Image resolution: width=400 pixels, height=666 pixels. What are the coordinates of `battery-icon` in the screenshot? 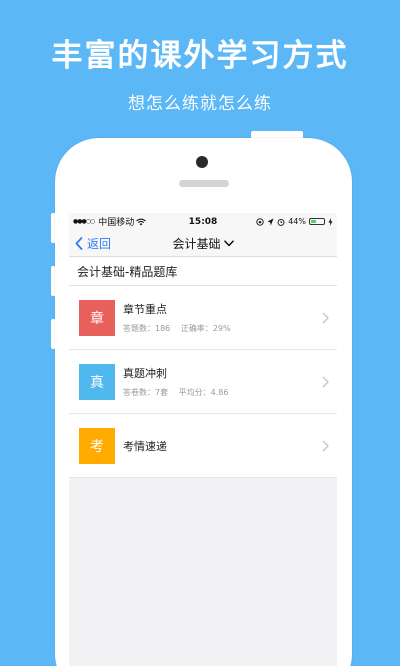 It's located at (317, 221).